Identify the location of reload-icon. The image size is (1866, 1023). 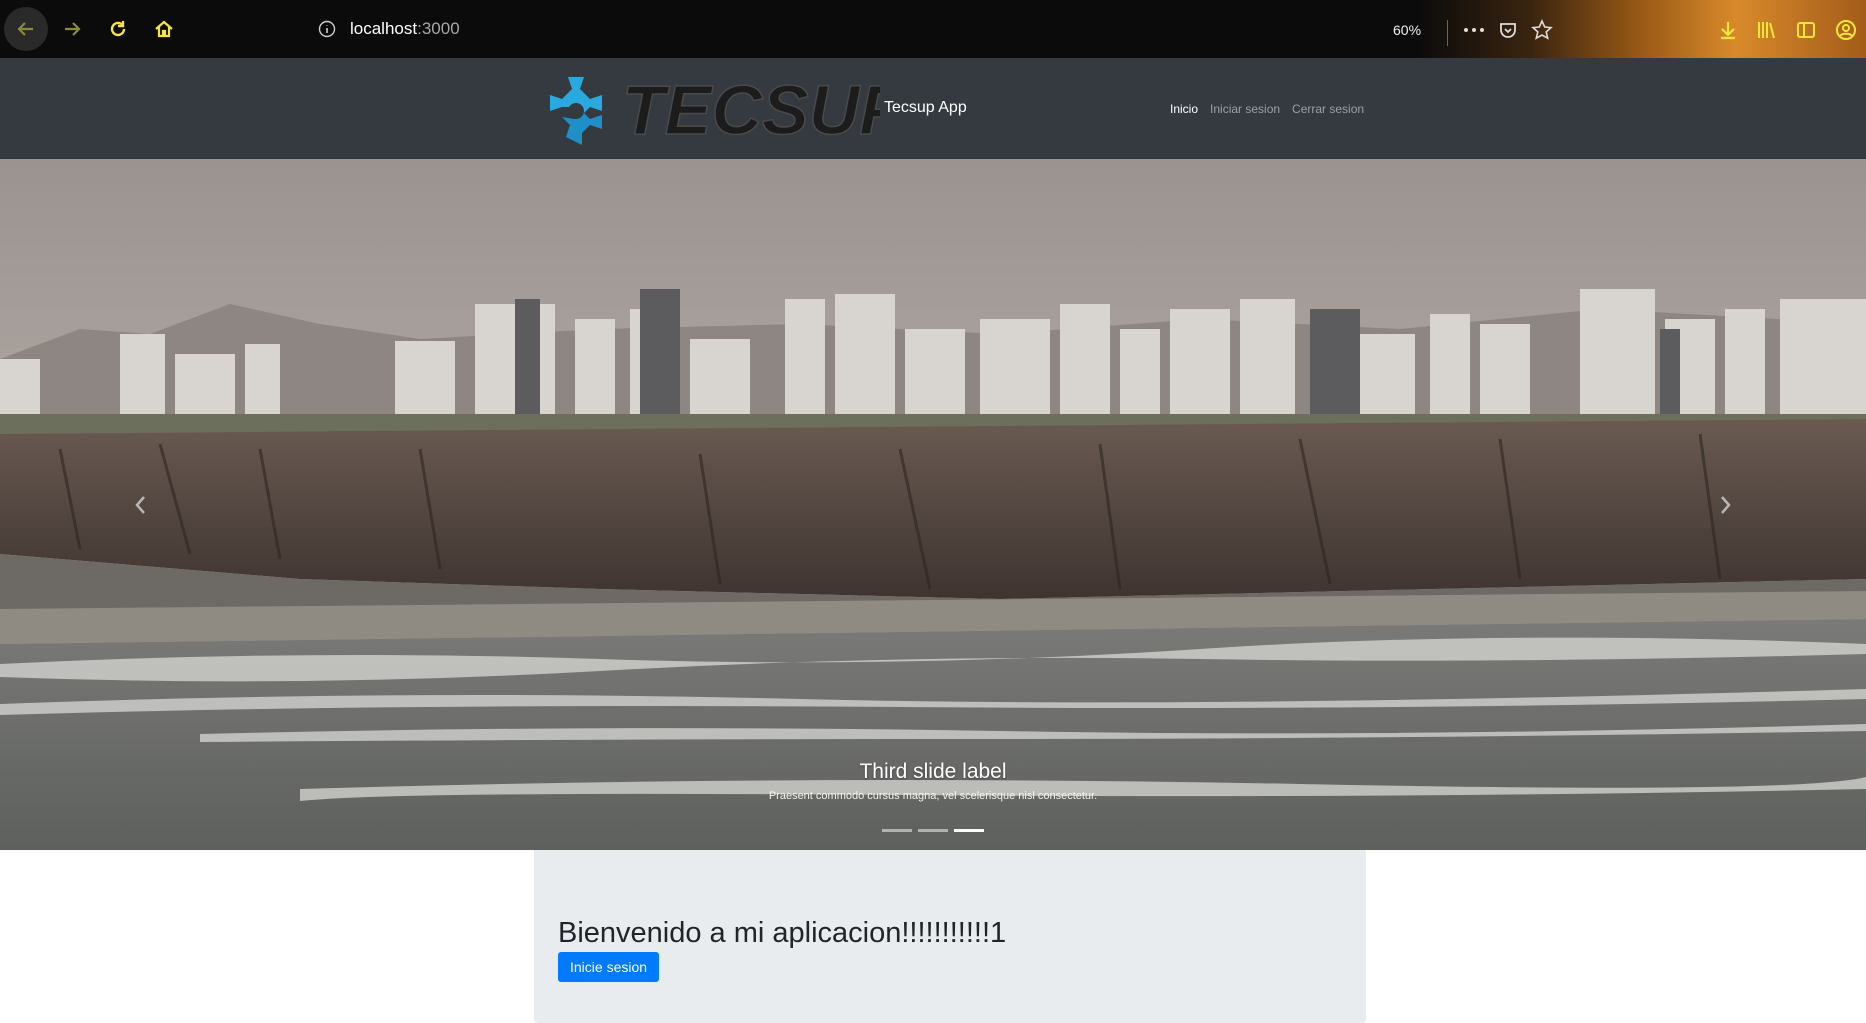
(118, 29).